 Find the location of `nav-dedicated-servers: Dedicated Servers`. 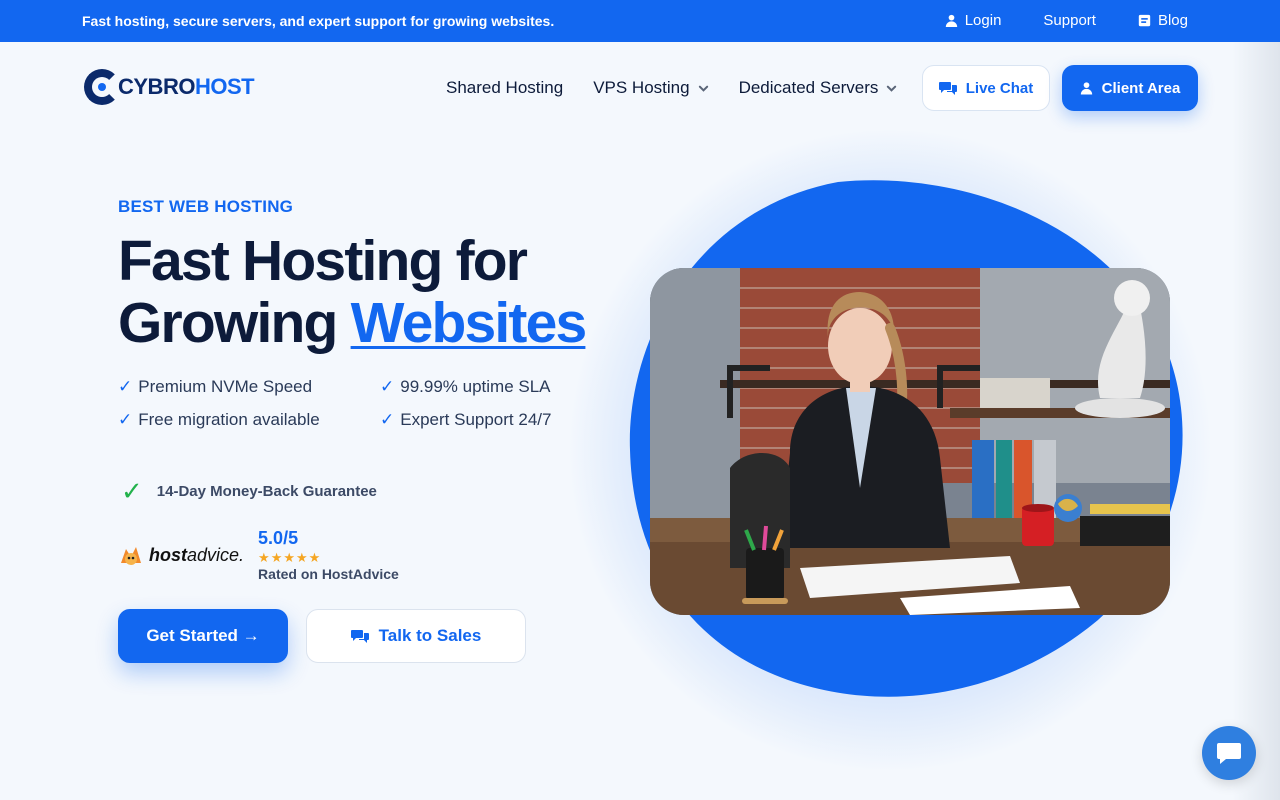

nav-dedicated-servers: Dedicated Servers is located at coordinates (818, 88).